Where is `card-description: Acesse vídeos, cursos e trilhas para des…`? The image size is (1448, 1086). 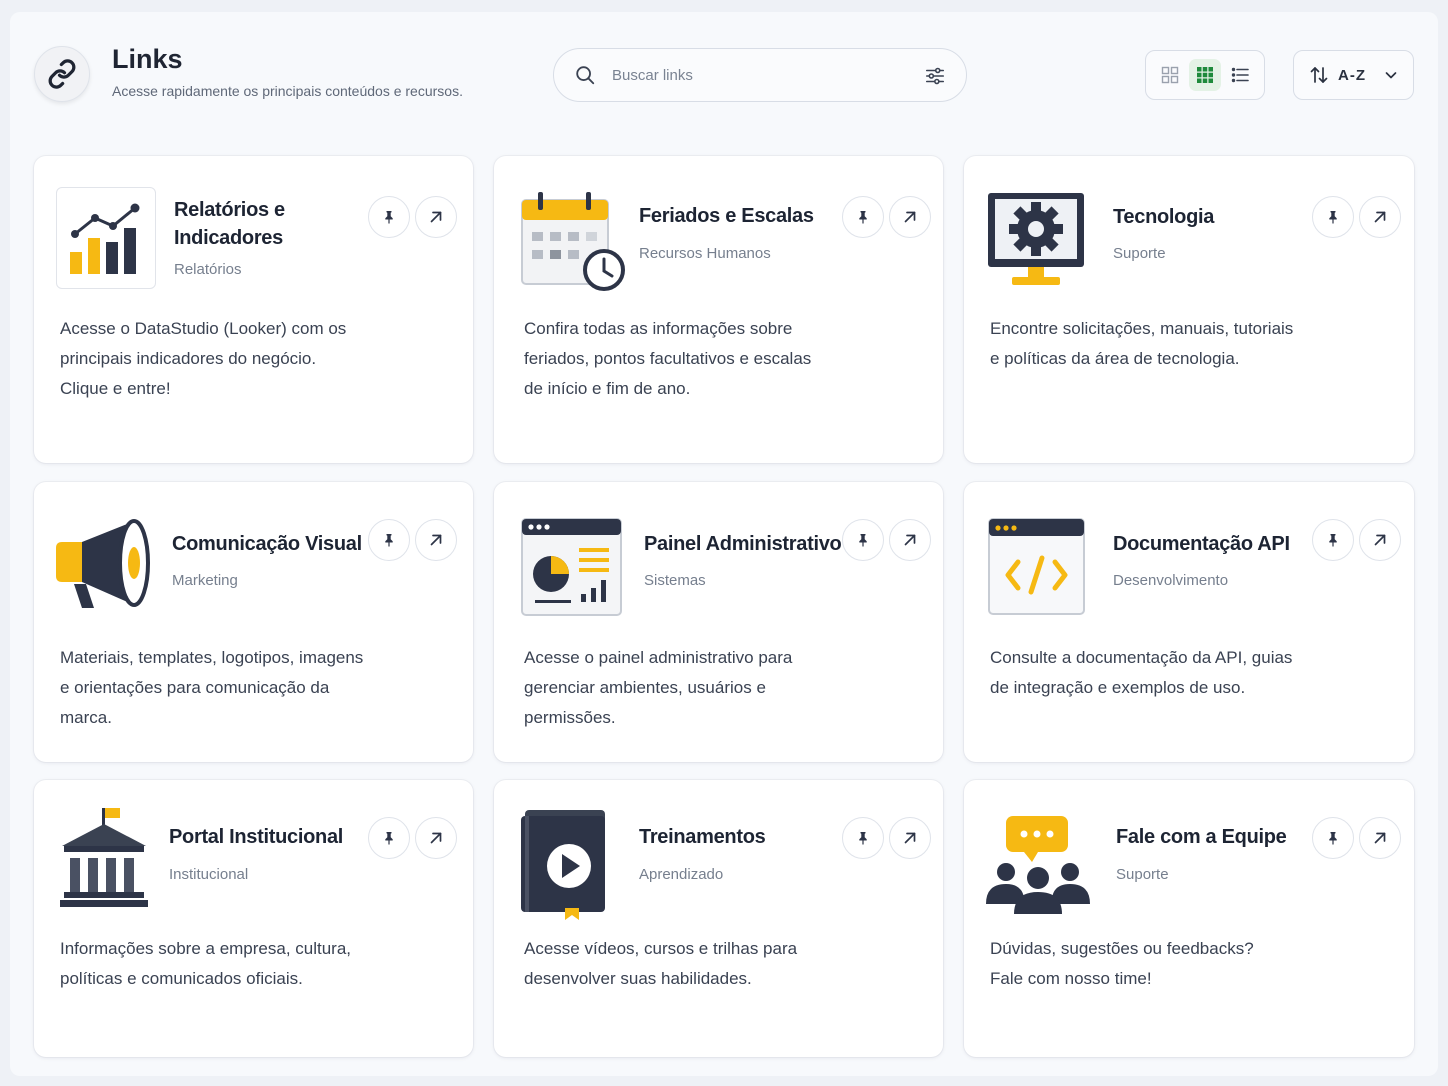 card-description: Acesse vídeos, cursos e trilhas para des… is located at coordinates (729, 964).